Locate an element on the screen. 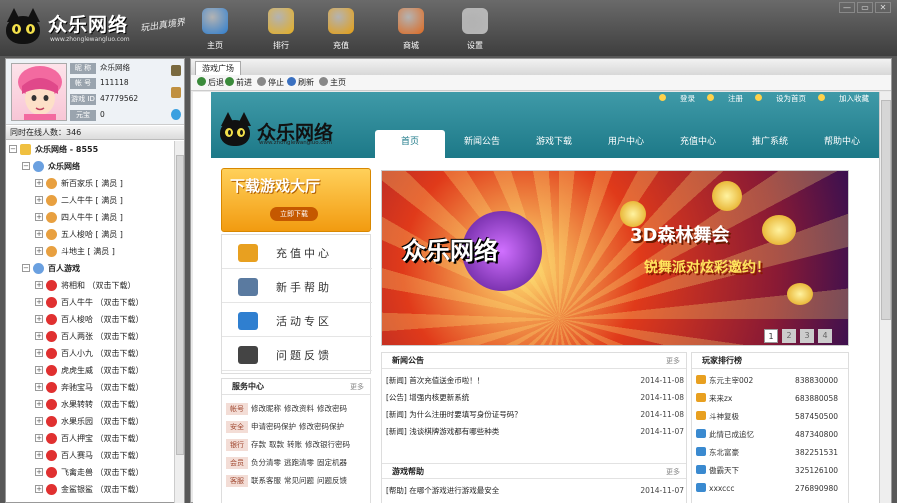 The image size is (897, 503). tree-item: + 百人小九 （双击下载） is located at coordinates (90, 353).